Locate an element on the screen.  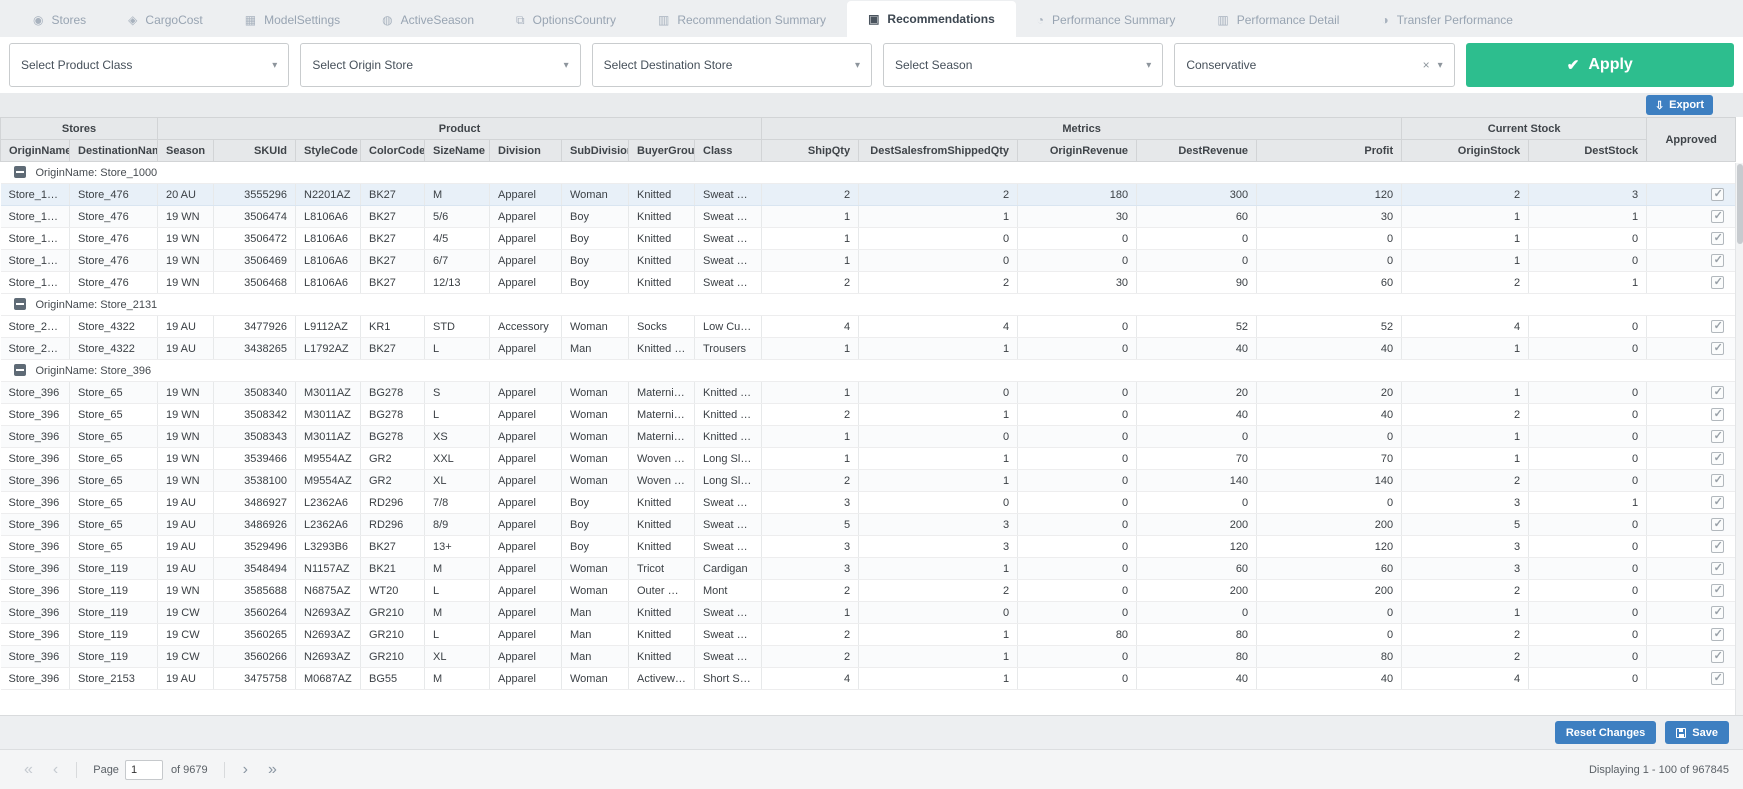
column-header: ShipQty is located at coordinates (810, 150).